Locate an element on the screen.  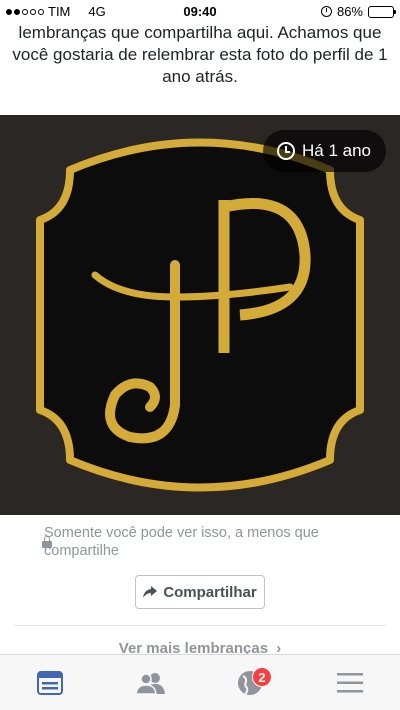
time-ago-label: Há 1 ano is located at coordinates (336, 150).